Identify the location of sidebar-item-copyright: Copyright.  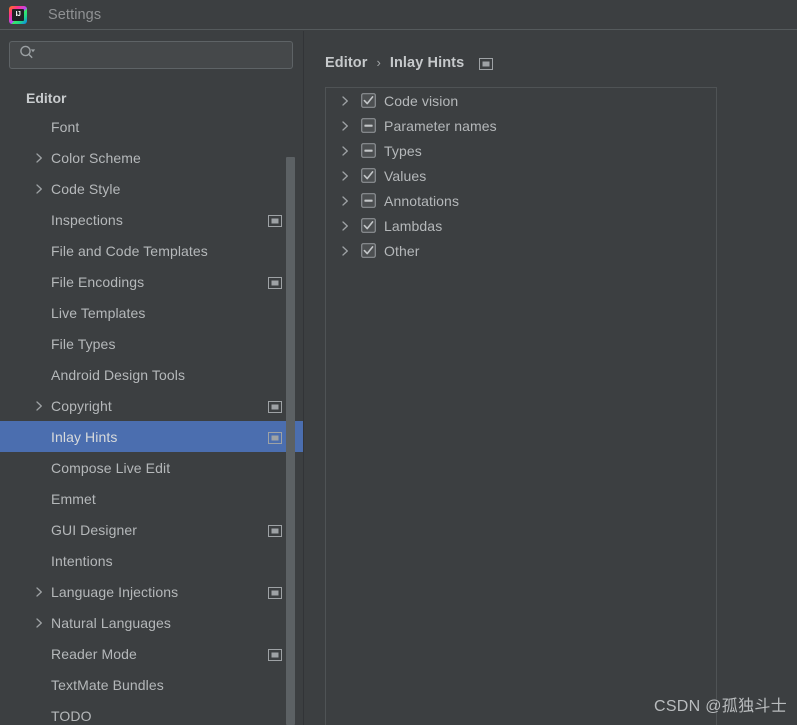
(152, 405).